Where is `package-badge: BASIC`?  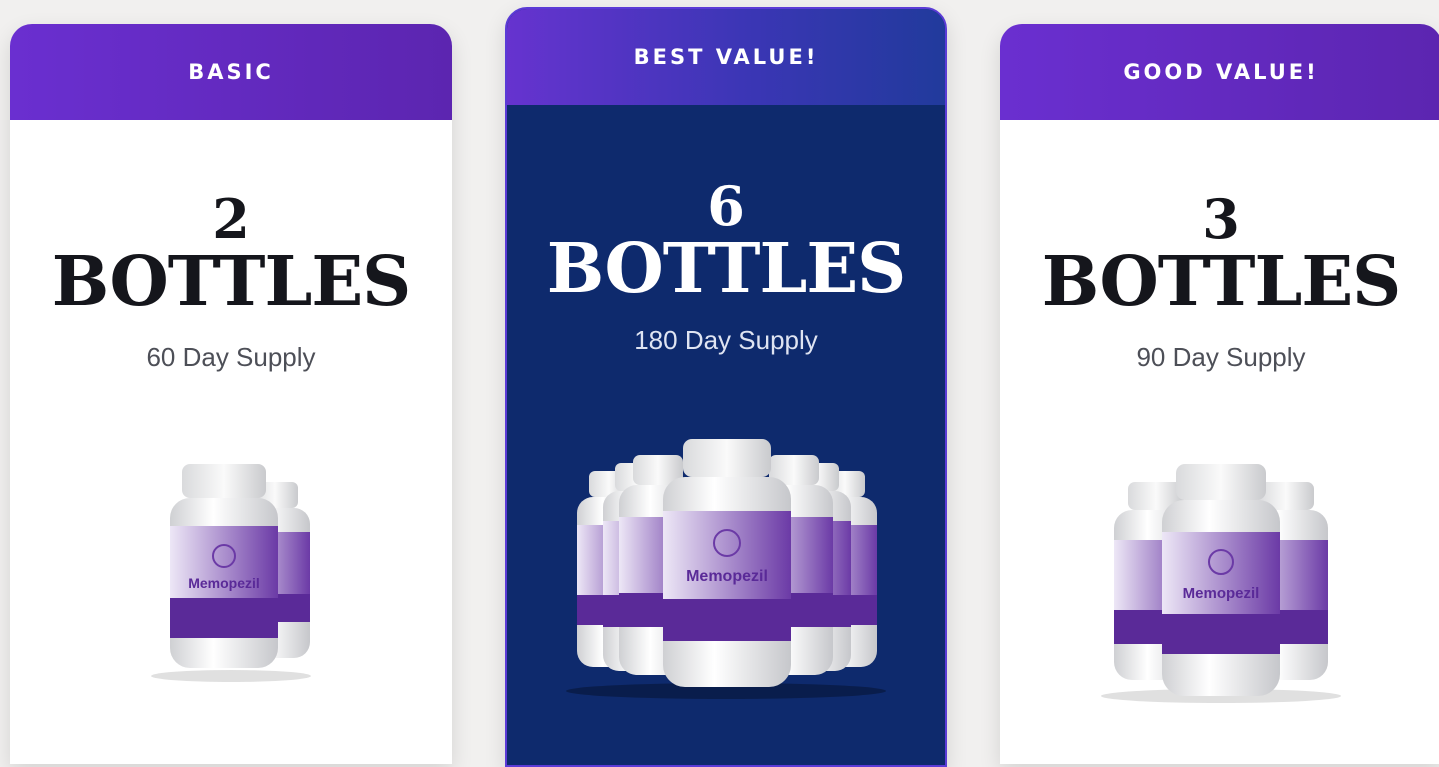 package-badge: BASIC is located at coordinates (231, 72).